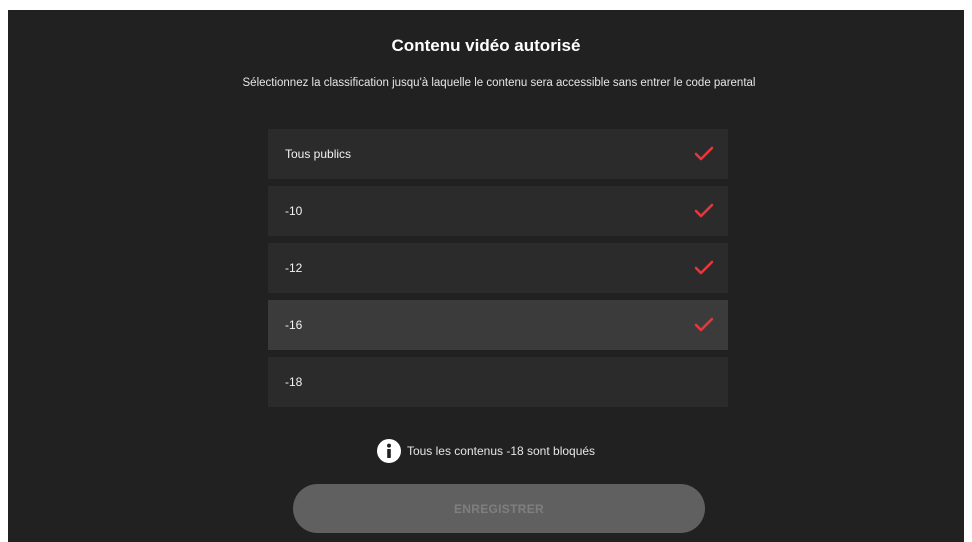 The image size is (972, 542). Describe the element at coordinates (499, 508) in the screenshot. I see `save-button: ENREGISTRER` at that location.